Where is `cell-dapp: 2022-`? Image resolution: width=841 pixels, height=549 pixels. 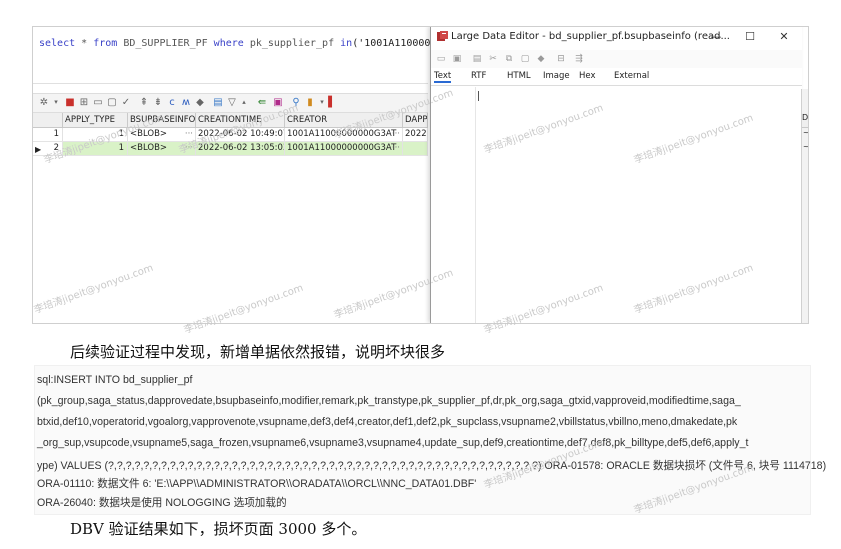 cell-dapp: 2022- is located at coordinates (415, 134).